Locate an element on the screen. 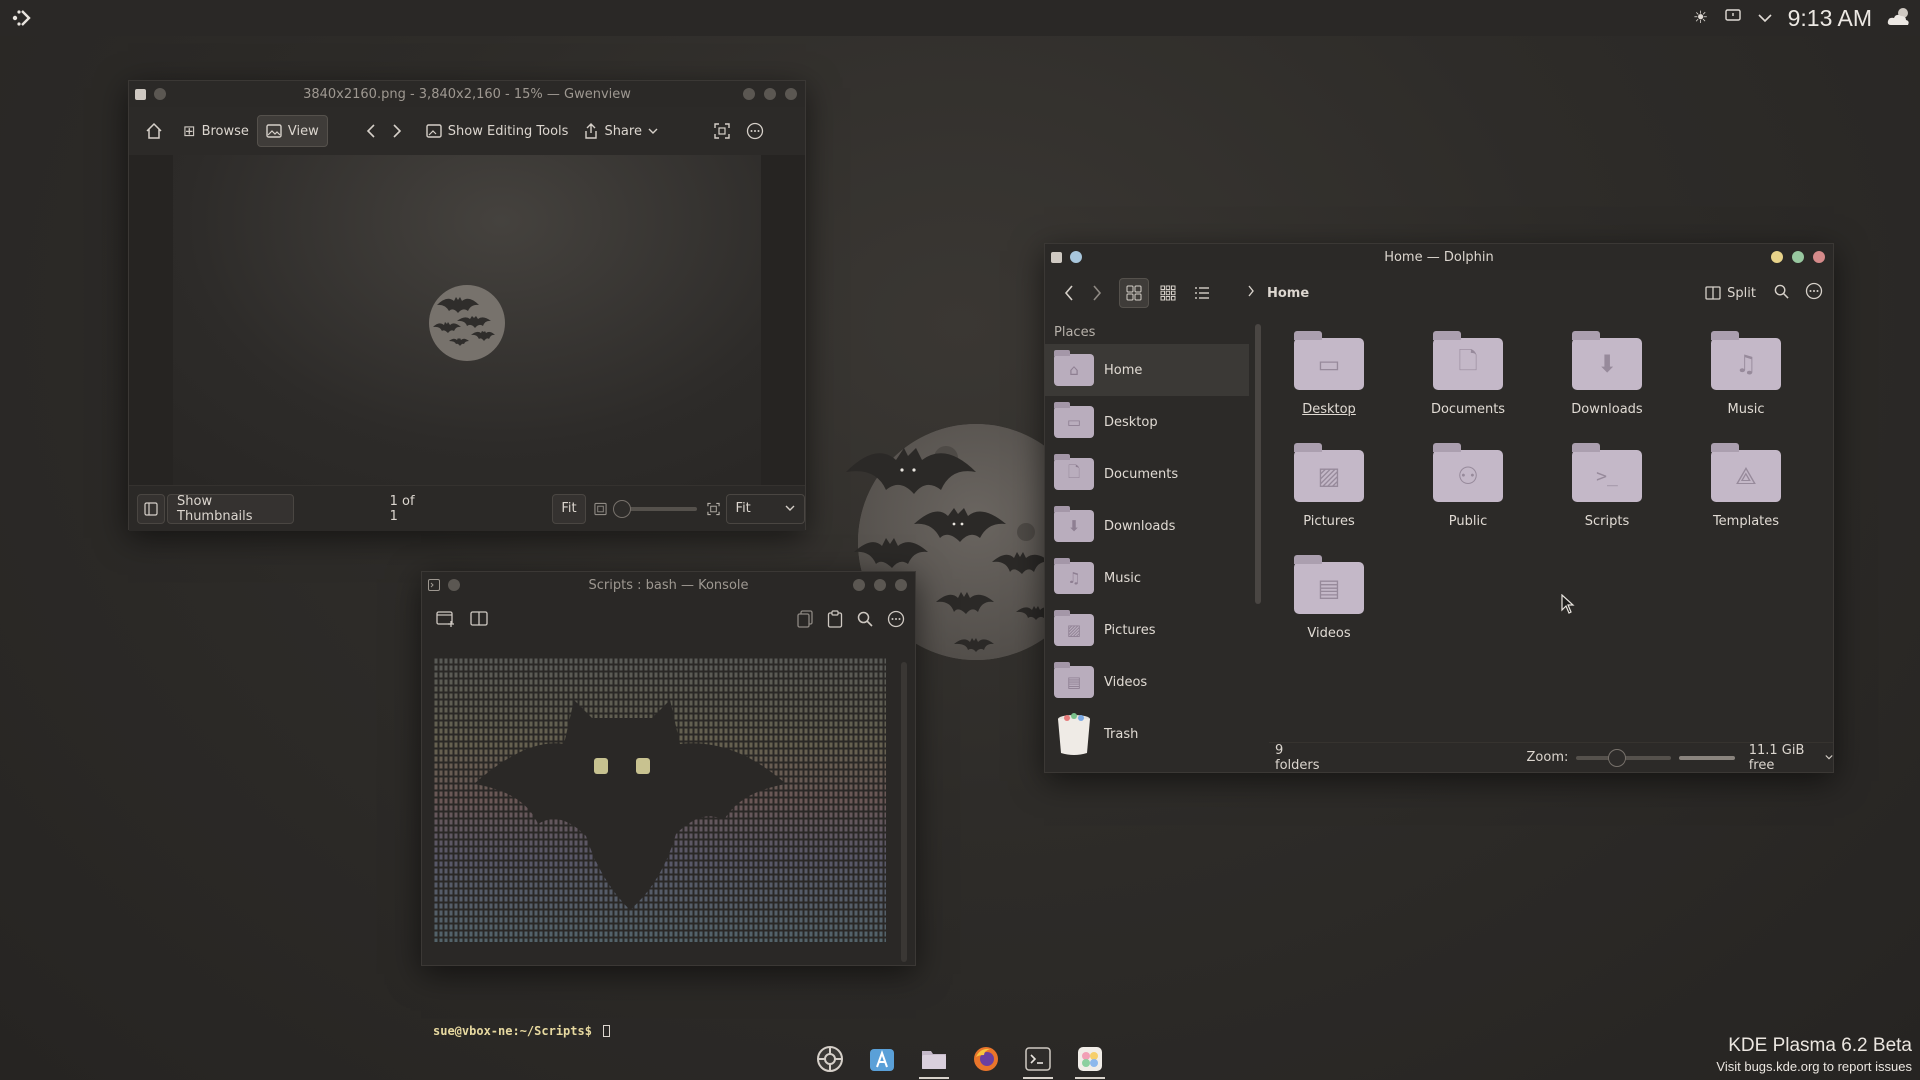  new-tab-icon is located at coordinates (446, 621).